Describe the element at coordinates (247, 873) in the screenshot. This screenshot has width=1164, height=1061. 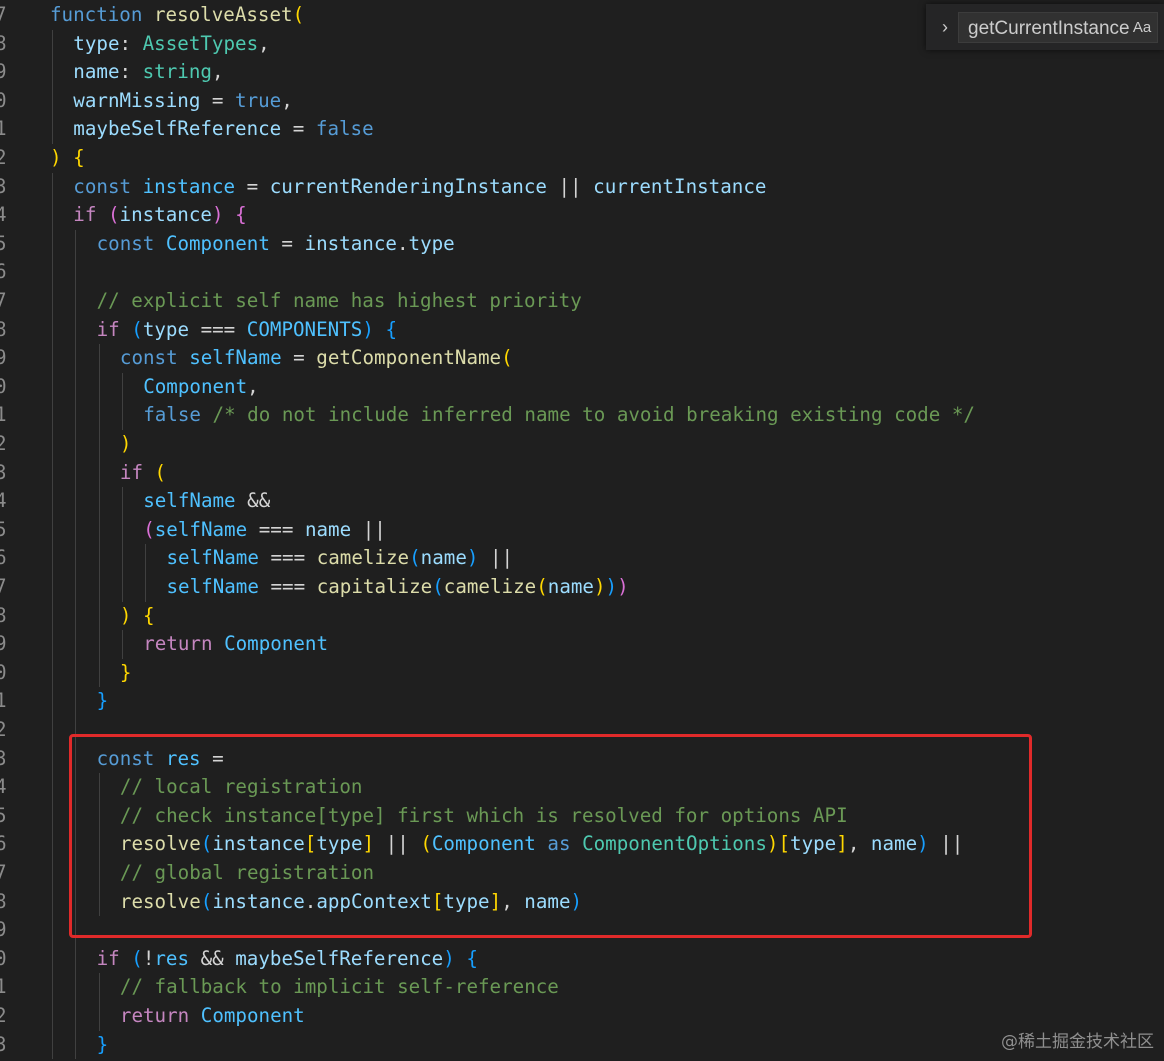
I see `code-text: // global registration` at that location.